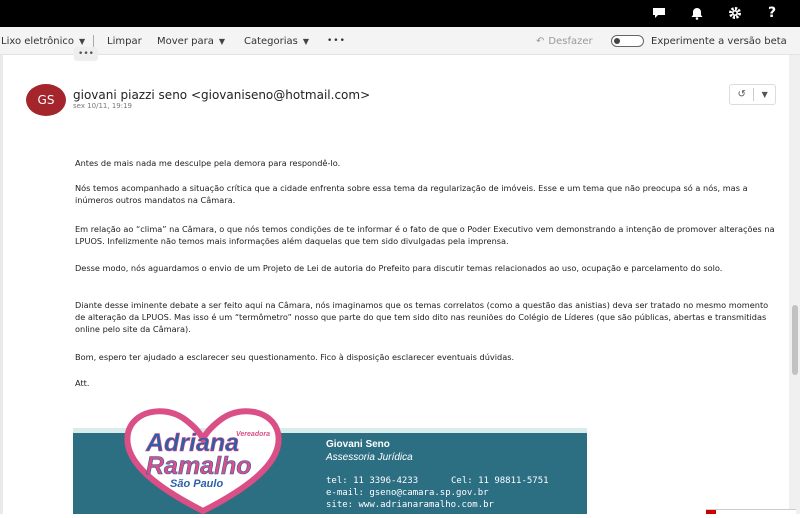 This screenshot has width=800, height=518. I want to click on signature-role: Assessoria Jurídica, so click(369, 457).